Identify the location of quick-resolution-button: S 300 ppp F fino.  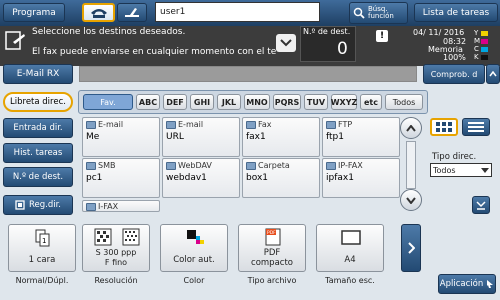
(116, 248).